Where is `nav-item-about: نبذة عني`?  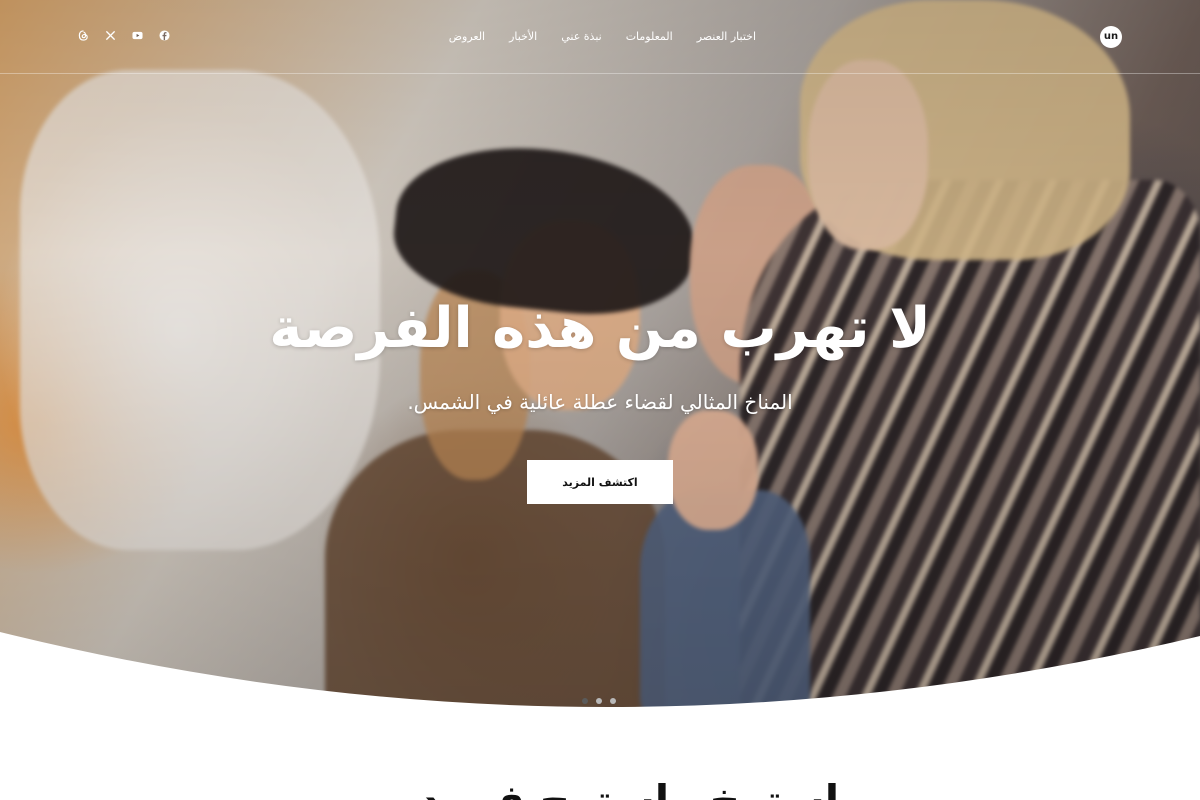 nav-item-about: نبذة عني is located at coordinates (581, 36).